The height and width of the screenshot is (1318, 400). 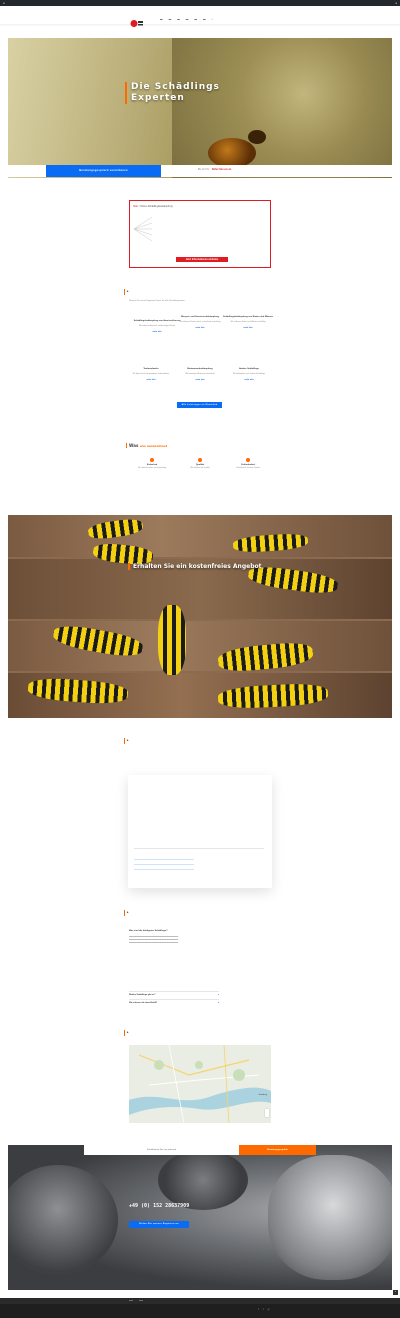 I want to click on map-city-label: Hamburg, so click(x=262, y=1095).